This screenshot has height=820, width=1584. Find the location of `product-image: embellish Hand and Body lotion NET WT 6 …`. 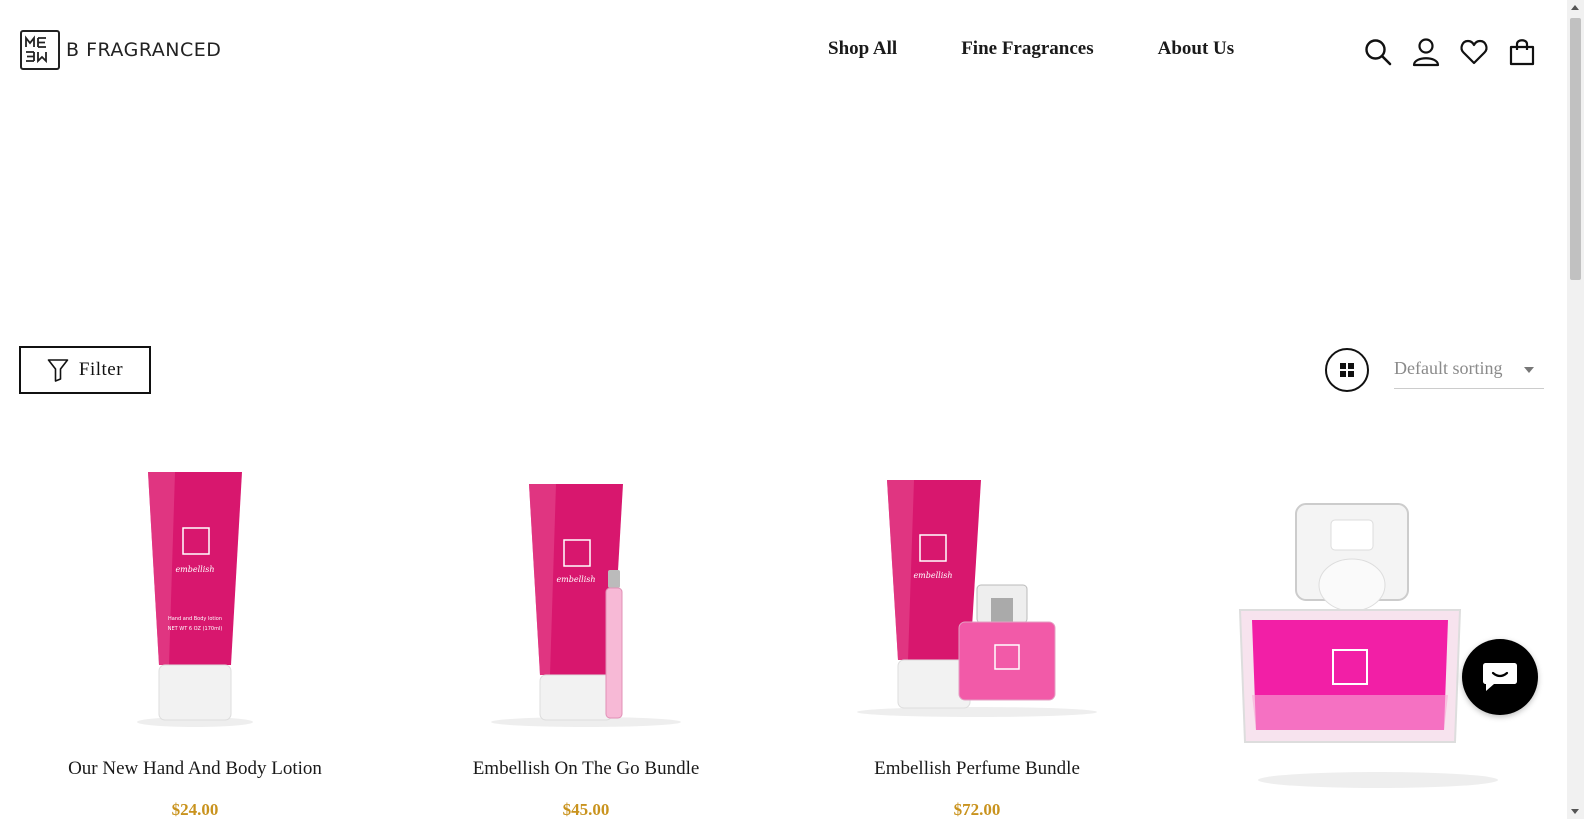

product-image: embellish Hand and Body lotion NET WT 6 … is located at coordinates (195, 599).